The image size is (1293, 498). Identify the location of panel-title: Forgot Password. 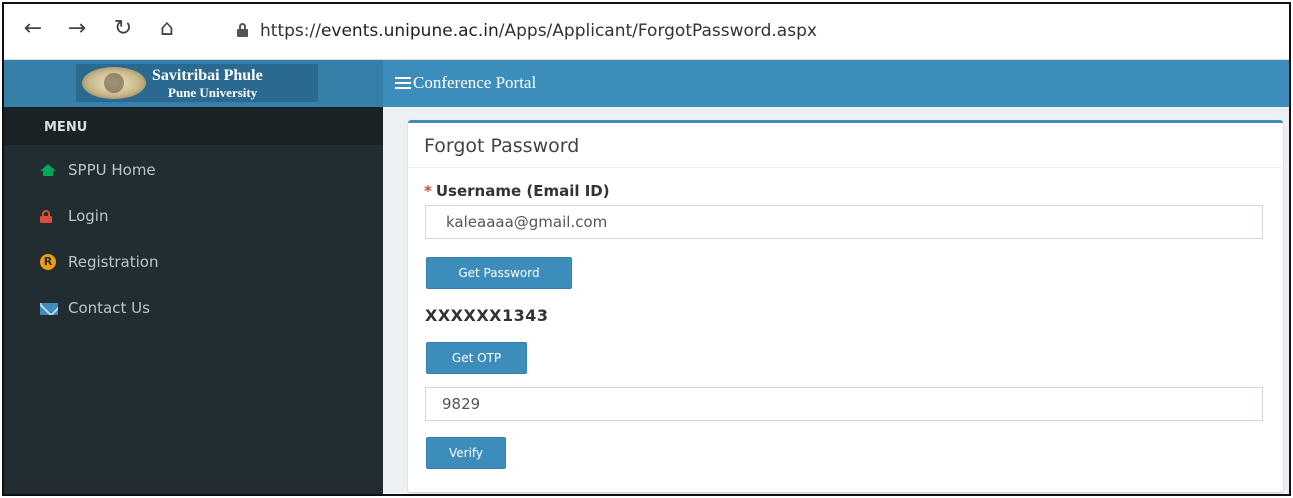
(845, 145).